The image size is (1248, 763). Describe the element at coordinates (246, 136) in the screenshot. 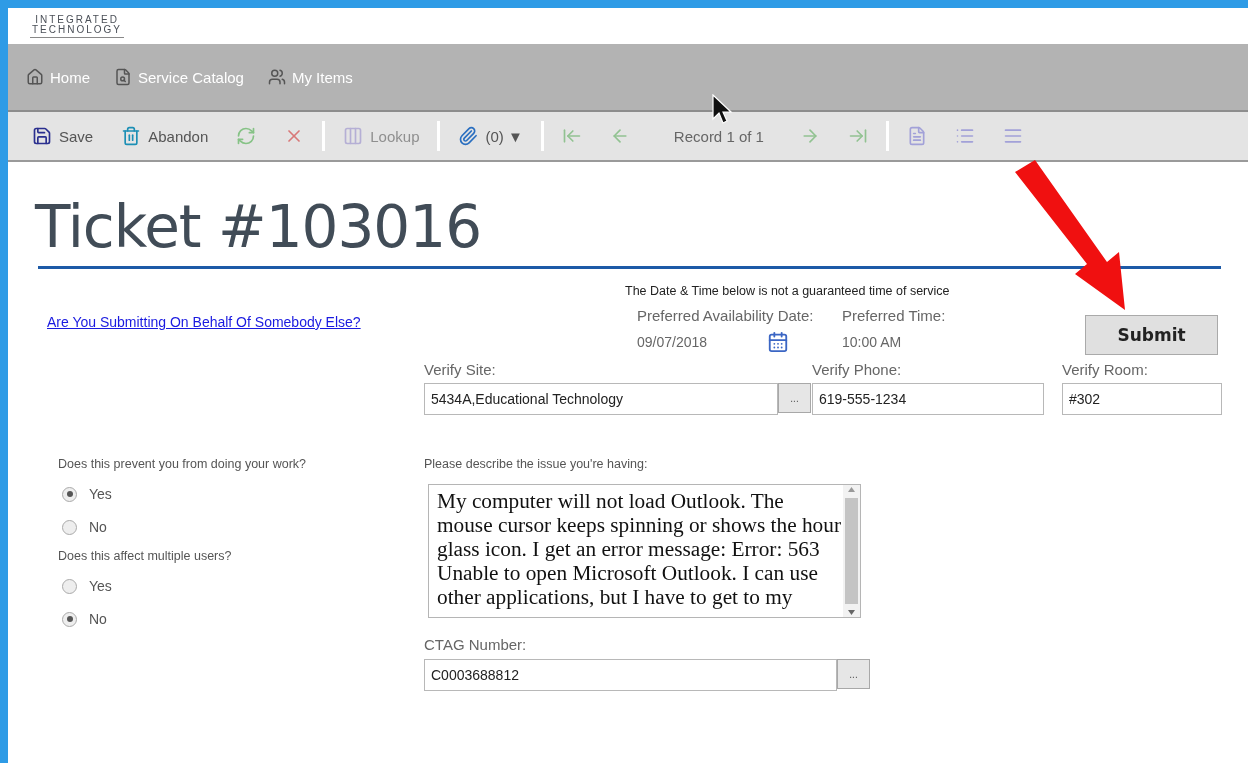

I see `refresh-icon` at that location.